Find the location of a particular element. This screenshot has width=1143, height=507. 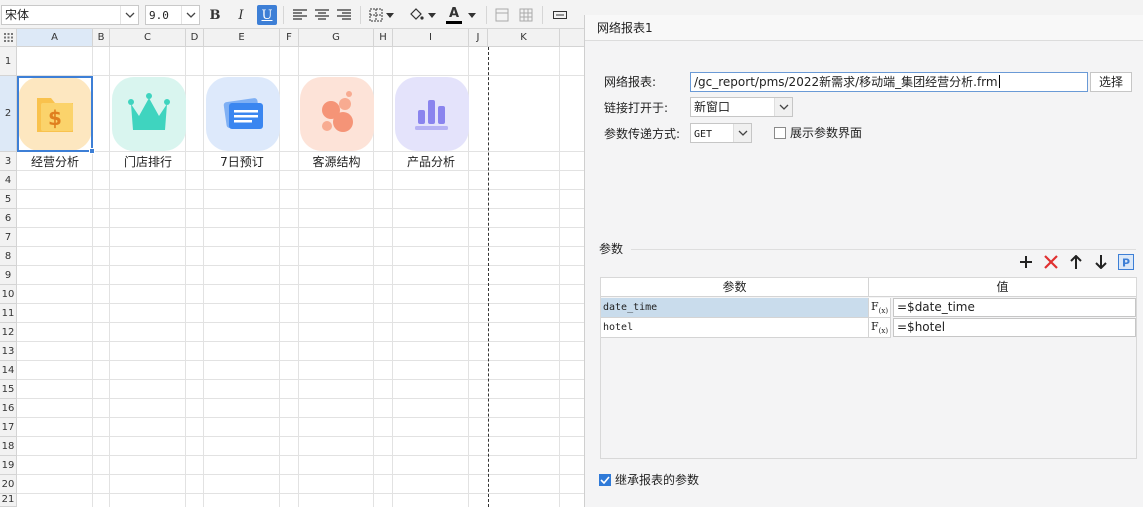

add-param-button is located at coordinates (1026, 262).